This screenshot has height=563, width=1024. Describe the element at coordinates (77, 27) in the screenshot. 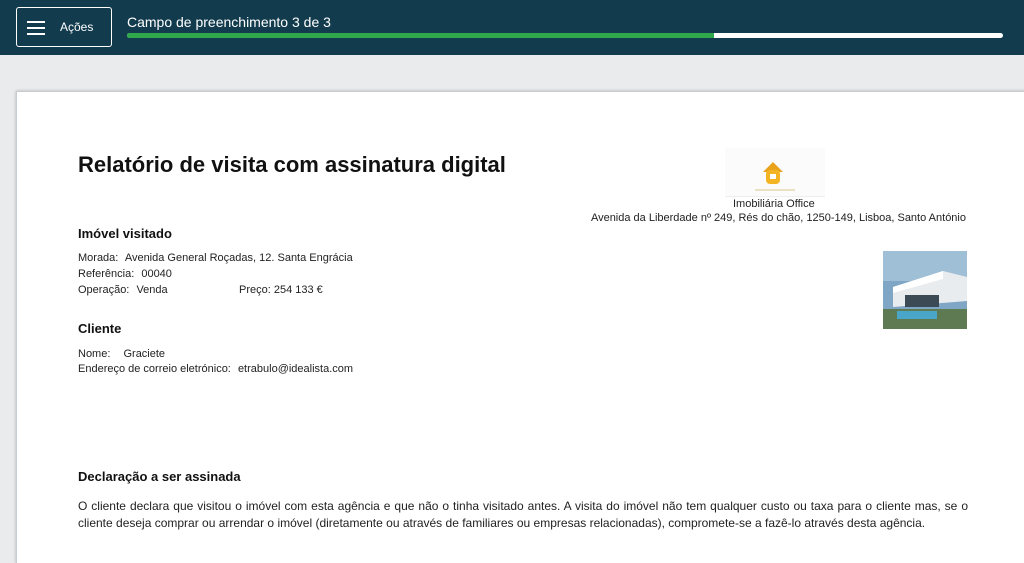

I see `actions-label: Ações` at that location.